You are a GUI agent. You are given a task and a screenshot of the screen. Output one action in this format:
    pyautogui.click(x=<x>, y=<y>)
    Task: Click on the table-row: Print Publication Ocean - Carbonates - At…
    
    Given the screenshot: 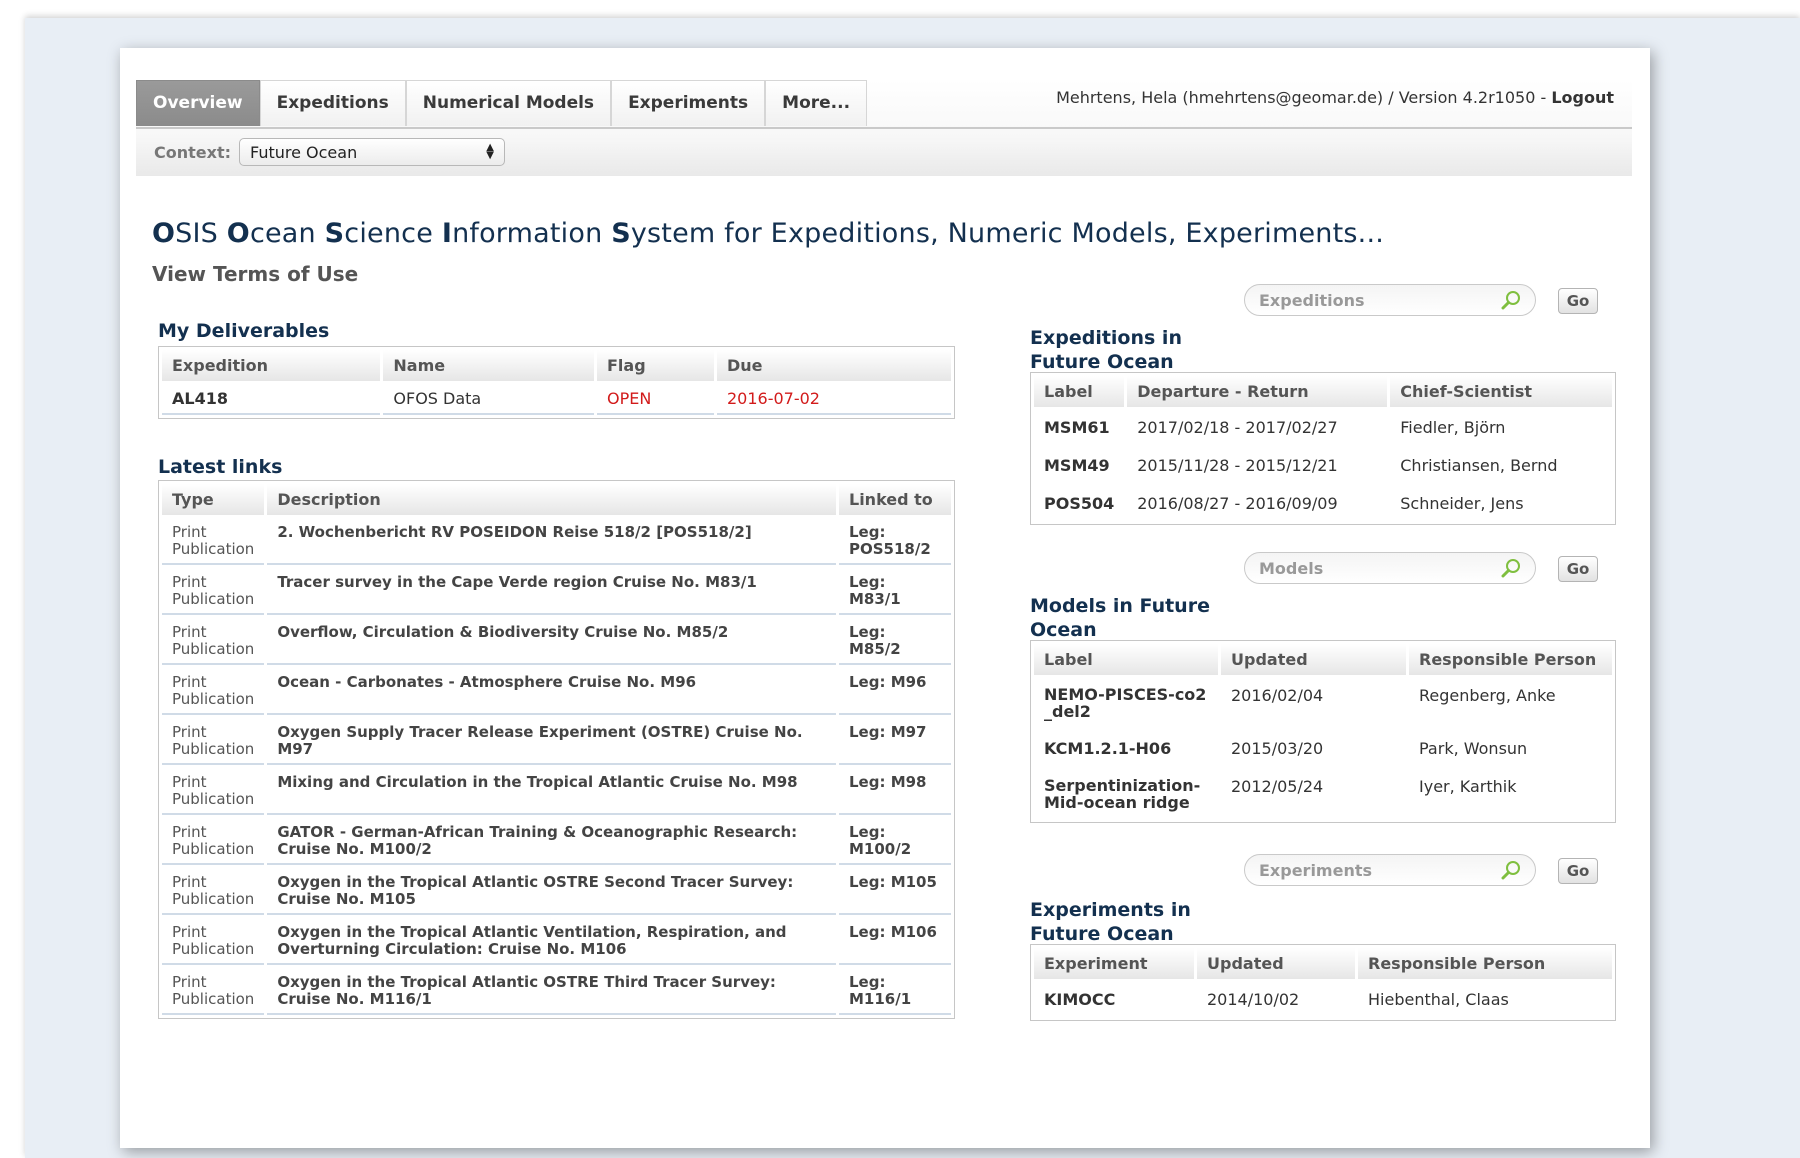 What is the action you would take?
    pyautogui.click(x=556, y=691)
    